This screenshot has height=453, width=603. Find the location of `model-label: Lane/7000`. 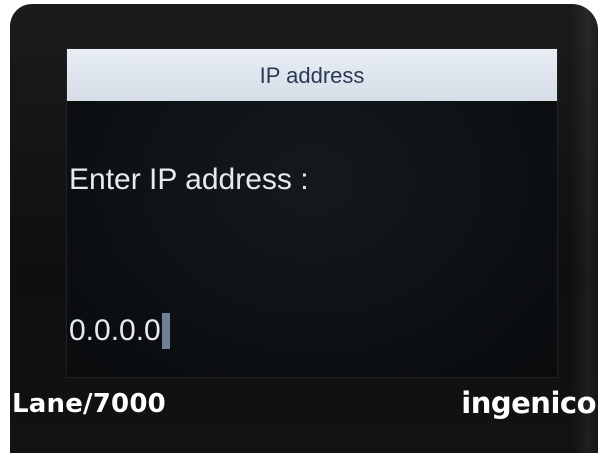

model-label: Lane/7000 is located at coordinates (89, 404).